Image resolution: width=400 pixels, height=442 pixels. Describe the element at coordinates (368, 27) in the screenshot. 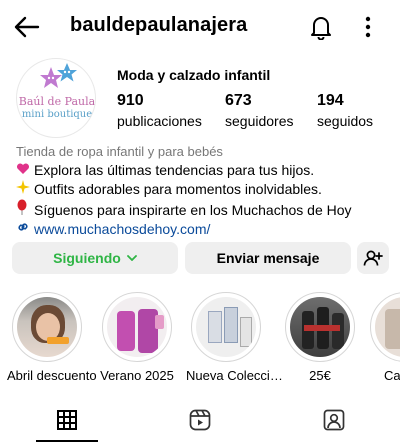

I see `more-options-icon` at that location.